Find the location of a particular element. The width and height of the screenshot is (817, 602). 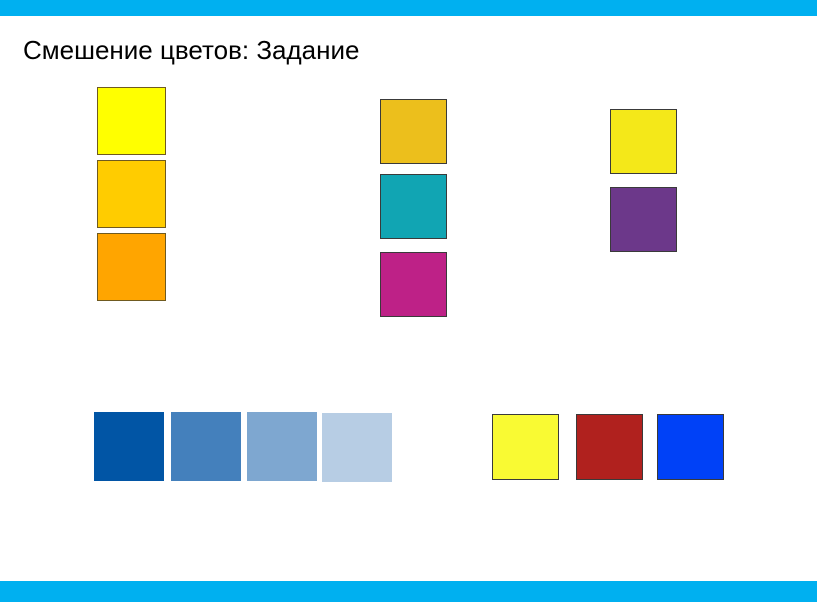

cmy-swatch-magenta is located at coordinates (413, 284).